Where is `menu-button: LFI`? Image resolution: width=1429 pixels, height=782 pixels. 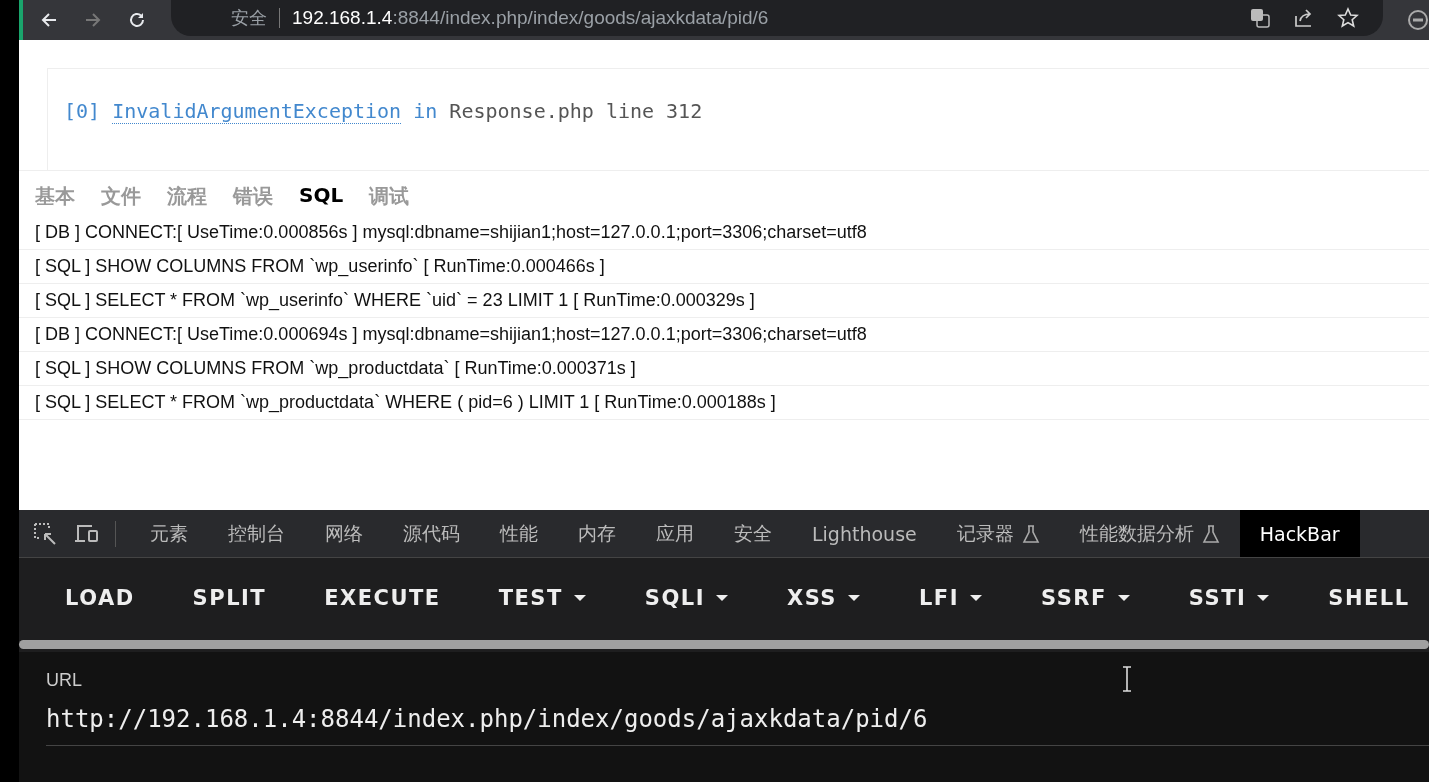
menu-button: LFI is located at coordinates (950, 598).